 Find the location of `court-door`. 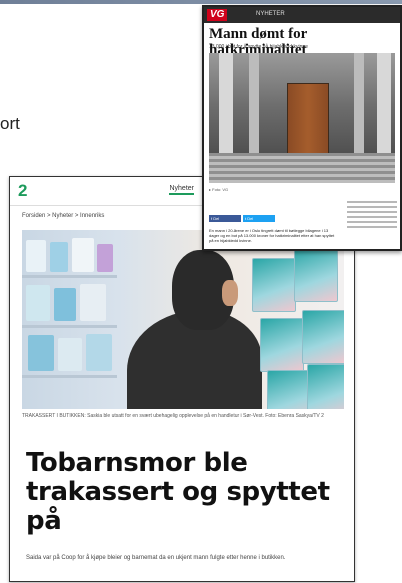

court-door is located at coordinates (308, 119).